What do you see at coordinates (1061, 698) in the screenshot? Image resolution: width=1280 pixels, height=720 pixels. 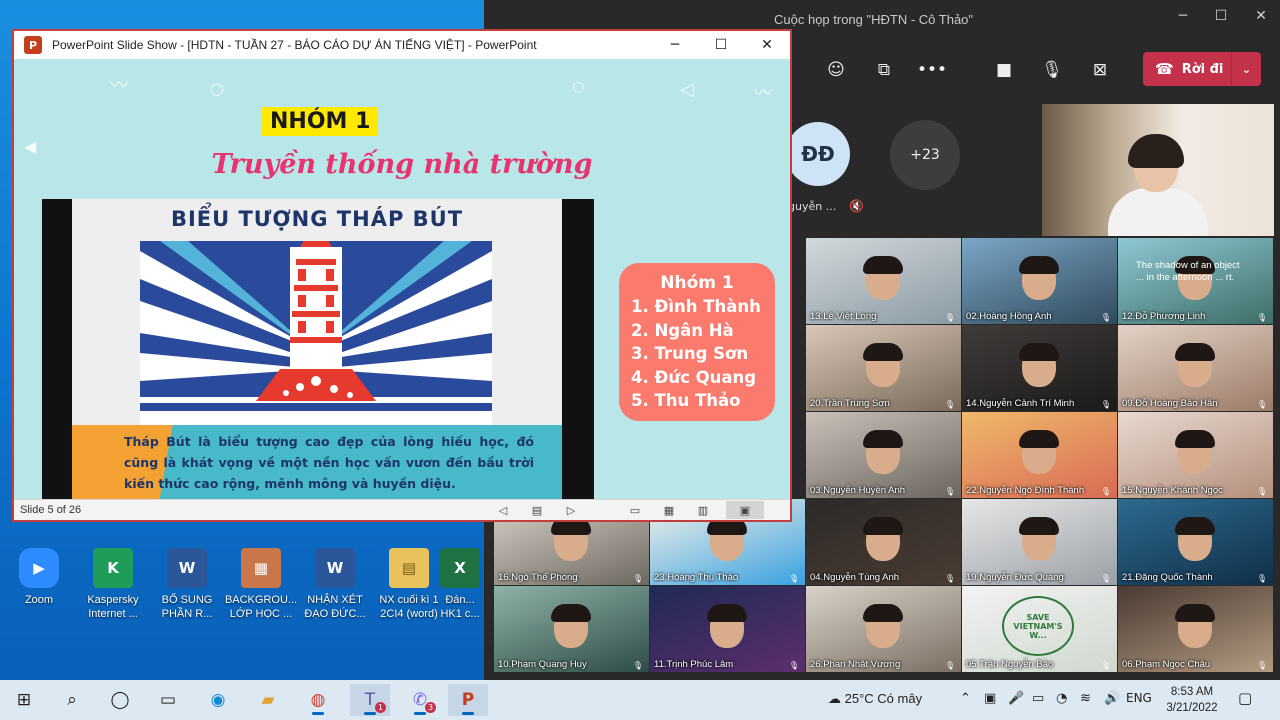 I see `network-icon: ◔` at bounding box center [1061, 698].